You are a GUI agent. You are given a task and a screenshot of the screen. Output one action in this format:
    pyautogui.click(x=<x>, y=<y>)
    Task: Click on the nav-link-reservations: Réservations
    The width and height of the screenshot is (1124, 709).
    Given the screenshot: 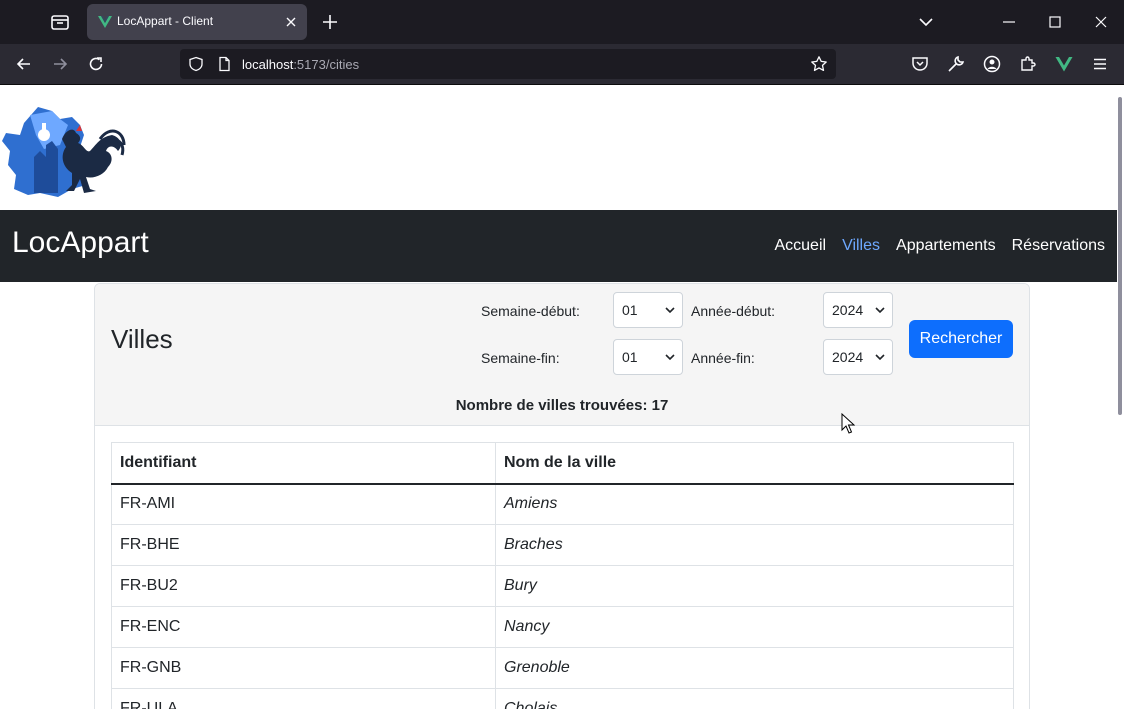 What is the action you would take?
    pyautogui.click(x=1058, y=246)
    